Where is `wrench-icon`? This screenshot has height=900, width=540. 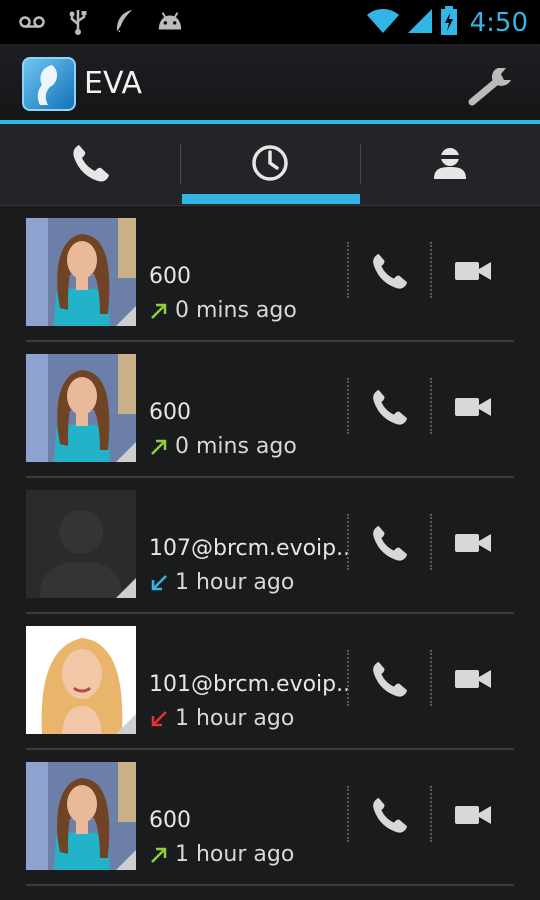 wrench-icon is located at coordinates (493, 86).